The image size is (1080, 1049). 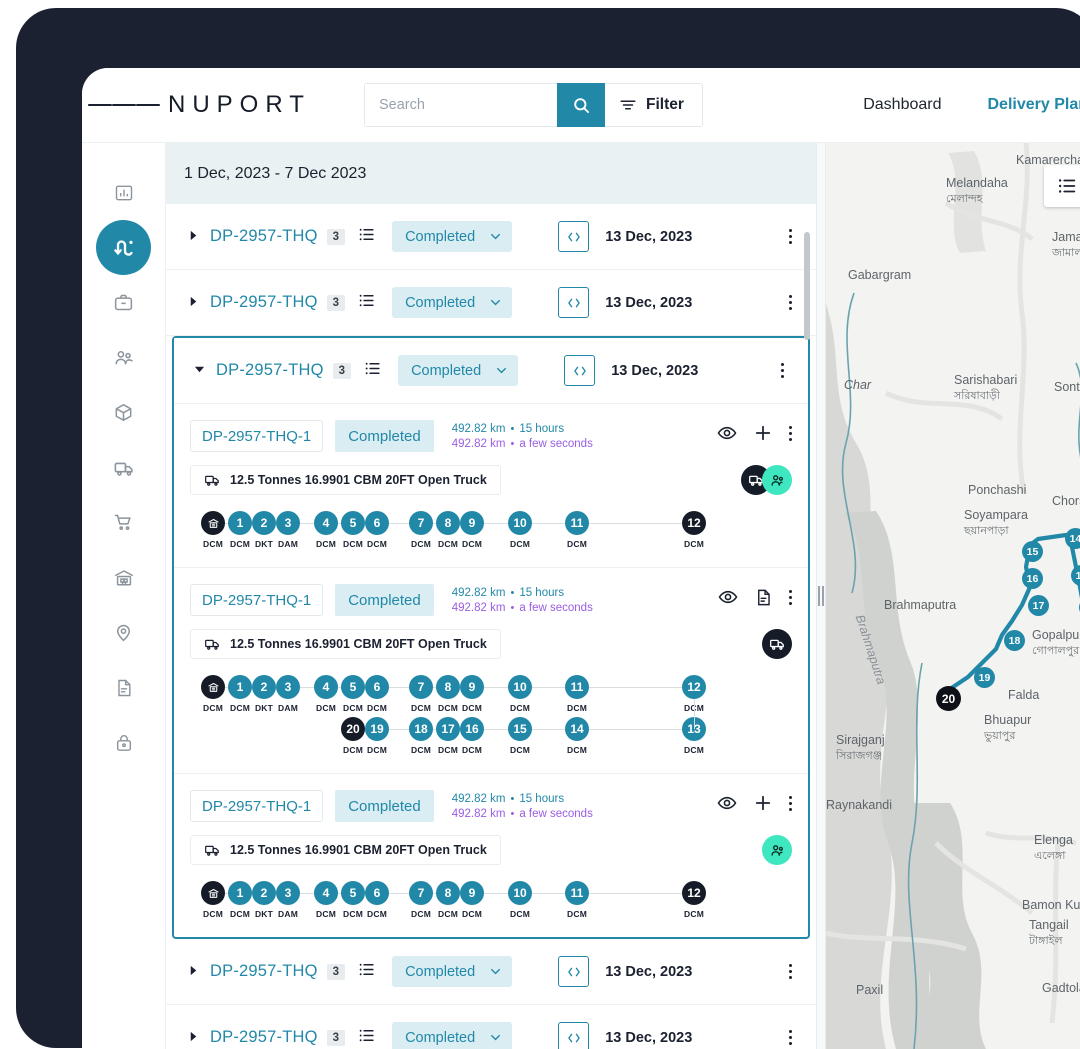 I want to click on stop-node: 18DCM, so click(x=421, y=736).